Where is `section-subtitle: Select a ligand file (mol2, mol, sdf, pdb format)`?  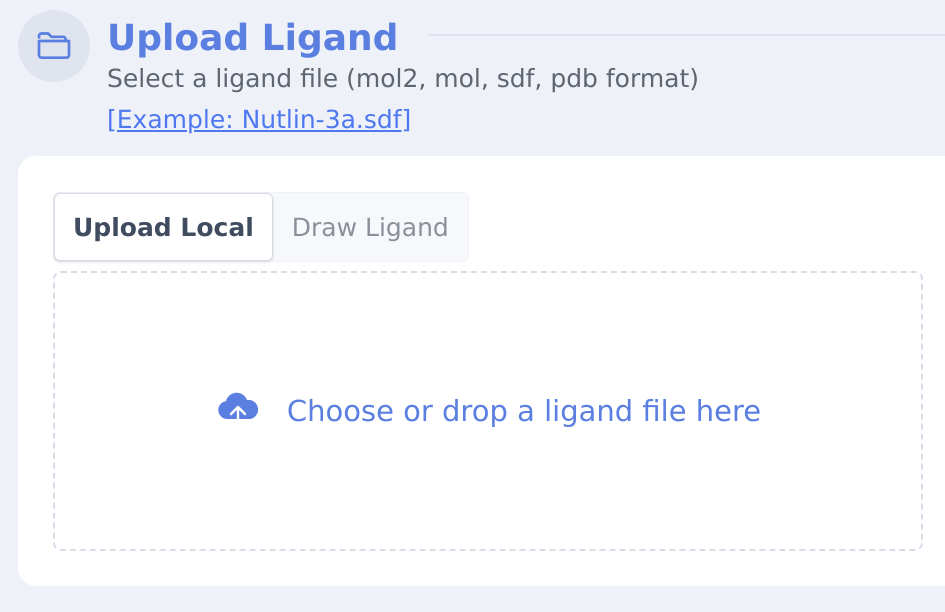
section-subtitle: Select a ligand file (mol2, mol, sdf, pdb format) is located at coordinates (403, 78).